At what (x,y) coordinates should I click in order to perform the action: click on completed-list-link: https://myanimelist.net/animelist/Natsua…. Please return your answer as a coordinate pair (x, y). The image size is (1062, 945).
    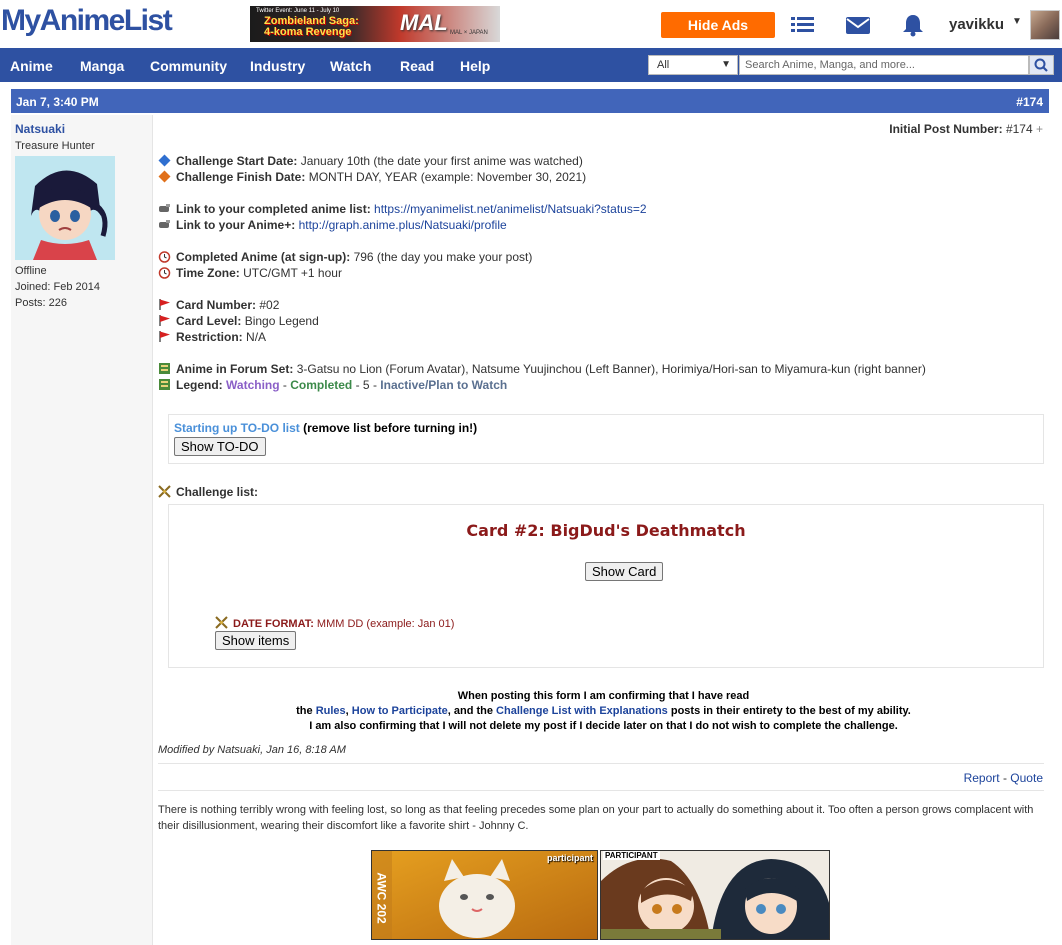
    Looking at the image, I should click on (510, 209).